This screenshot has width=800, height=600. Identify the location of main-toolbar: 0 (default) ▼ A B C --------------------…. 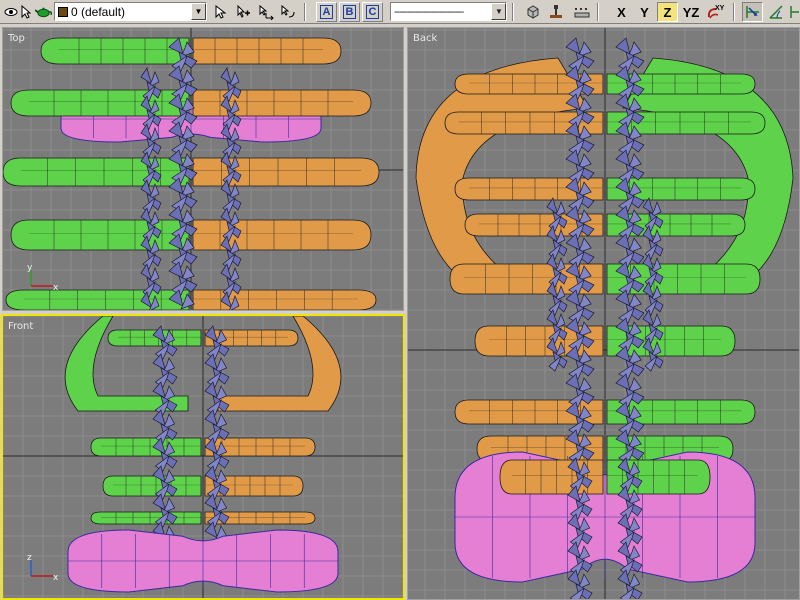
(400, 12).